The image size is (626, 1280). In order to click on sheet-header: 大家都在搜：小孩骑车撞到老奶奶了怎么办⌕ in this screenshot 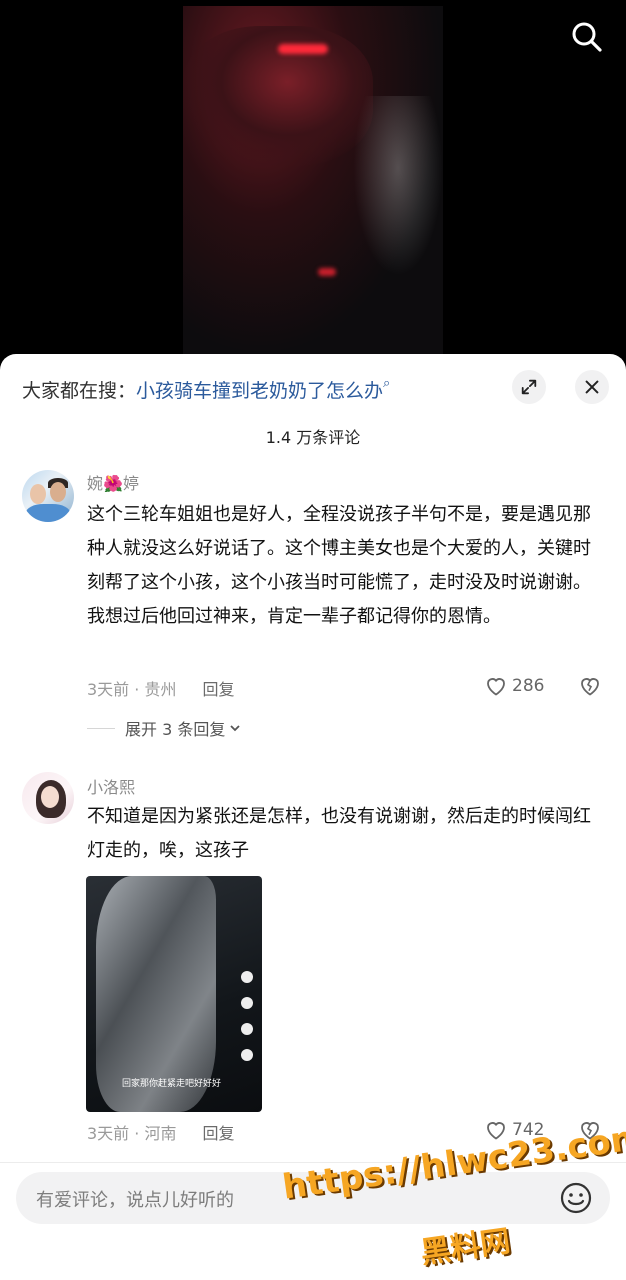, I will do `click(313, 389)`.